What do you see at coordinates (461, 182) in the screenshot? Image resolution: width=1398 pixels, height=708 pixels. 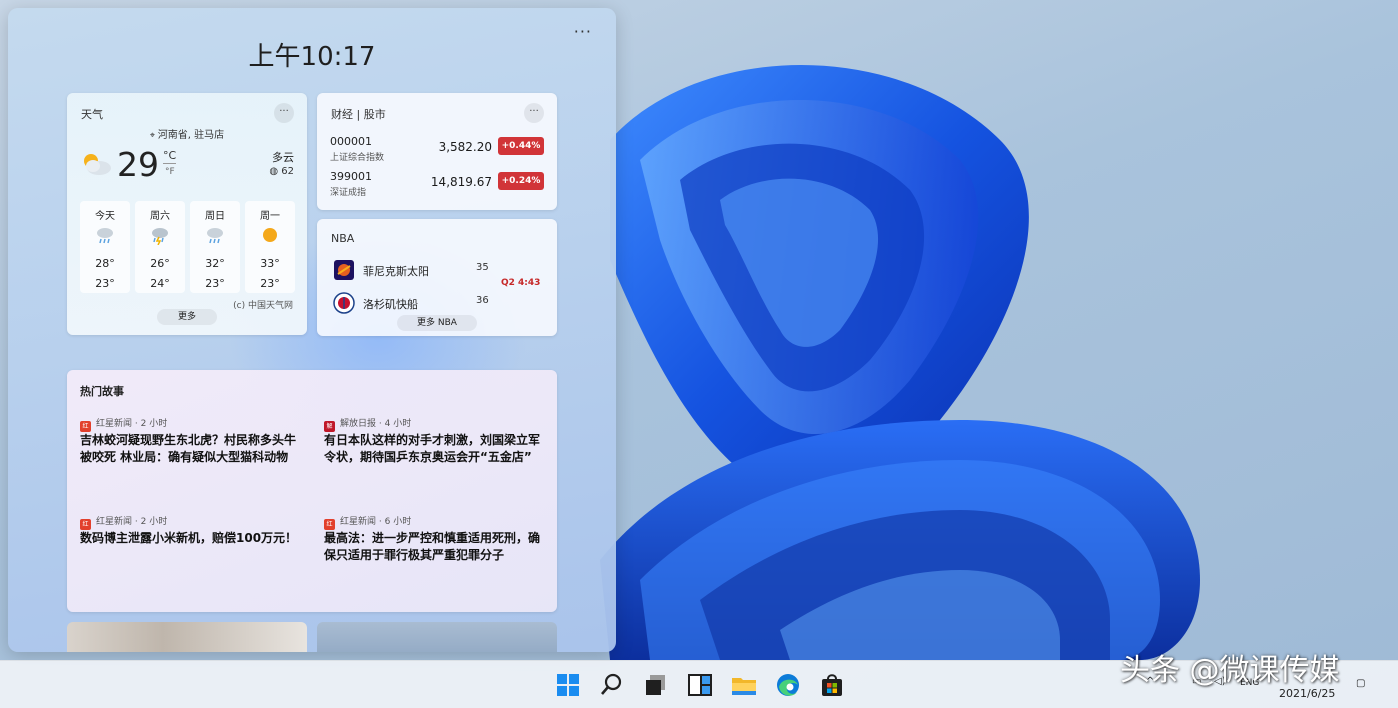 I see `stock-price: 14,819.67` at bounding box center [461, 182].